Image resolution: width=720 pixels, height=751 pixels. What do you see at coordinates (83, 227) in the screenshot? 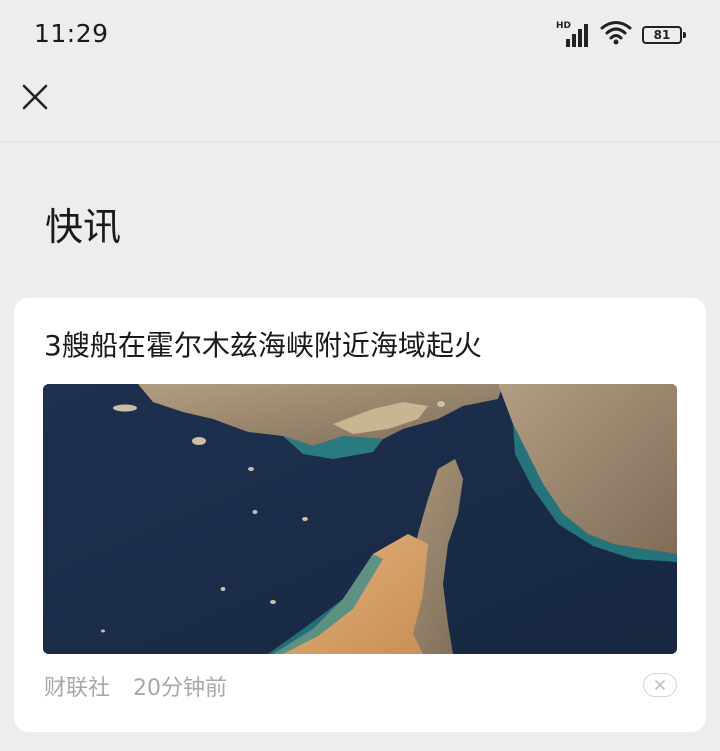
I see `section-title: 快讯` at bounding box center [83, 227].